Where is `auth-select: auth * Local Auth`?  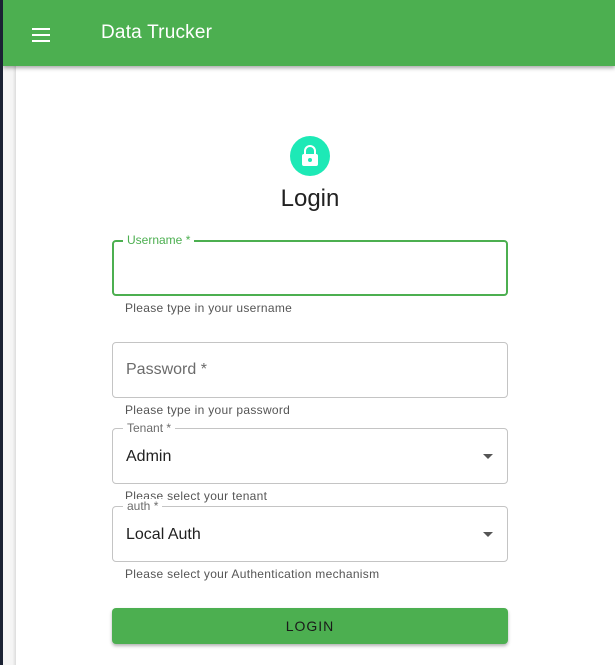 auth-select: auth * Local Auth is located at coordinates (310, 530).